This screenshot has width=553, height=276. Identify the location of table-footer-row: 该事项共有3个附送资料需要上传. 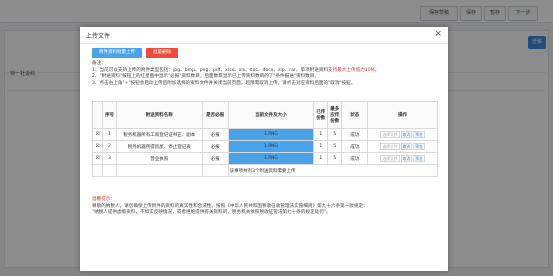
(265, 170).